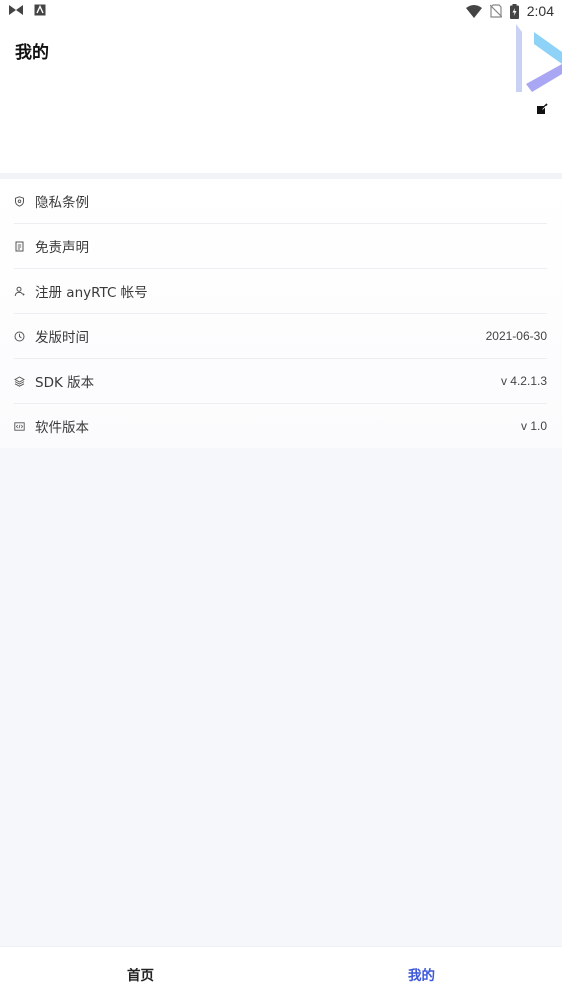 Image resolution: width=562 pixels, height=999 pixels. I want to click on user-add-icon, so click(19, 291).